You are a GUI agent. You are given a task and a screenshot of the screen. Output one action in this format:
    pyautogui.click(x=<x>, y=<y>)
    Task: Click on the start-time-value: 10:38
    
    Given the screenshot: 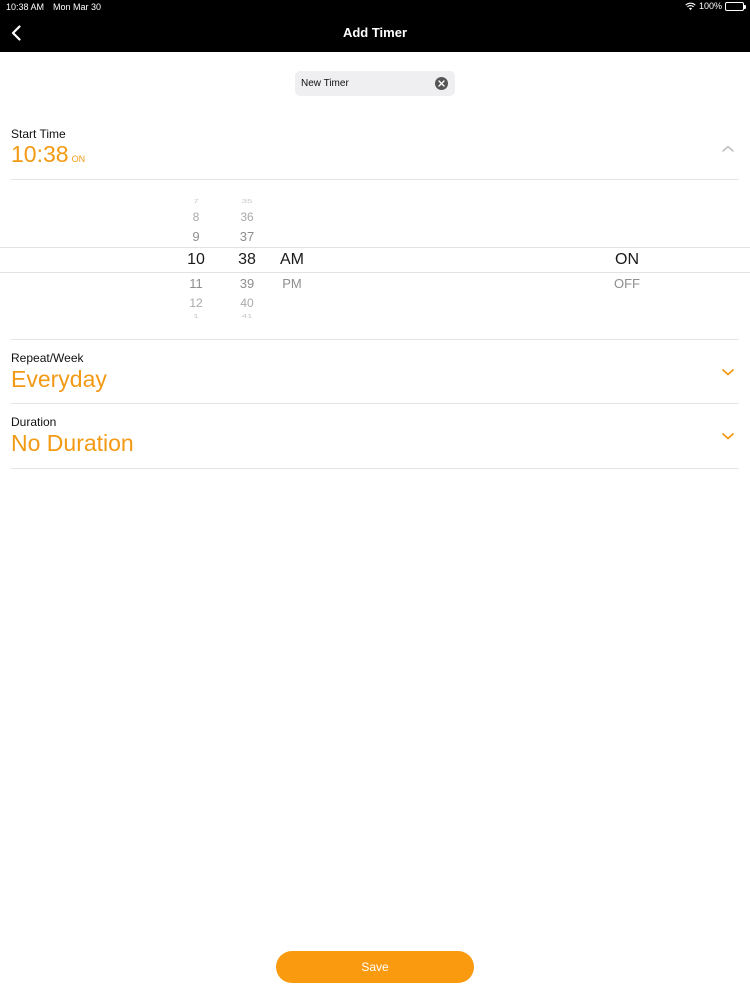 What is the action you would take?
    pyautogui.click(x=40, y=154)
    